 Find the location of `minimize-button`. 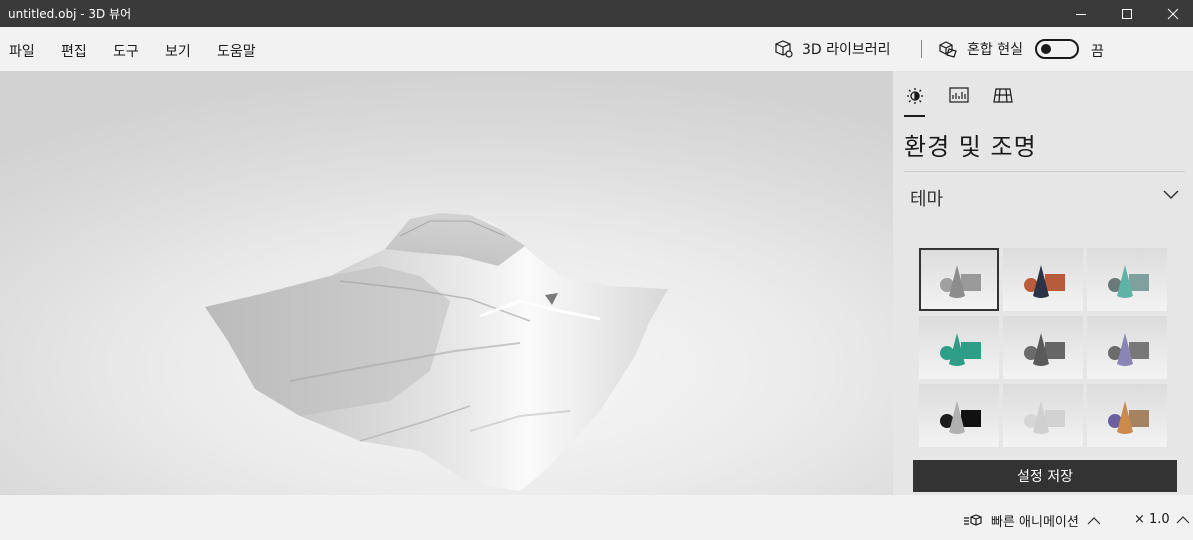

minimize-button is located at coordinates (1081, 13).